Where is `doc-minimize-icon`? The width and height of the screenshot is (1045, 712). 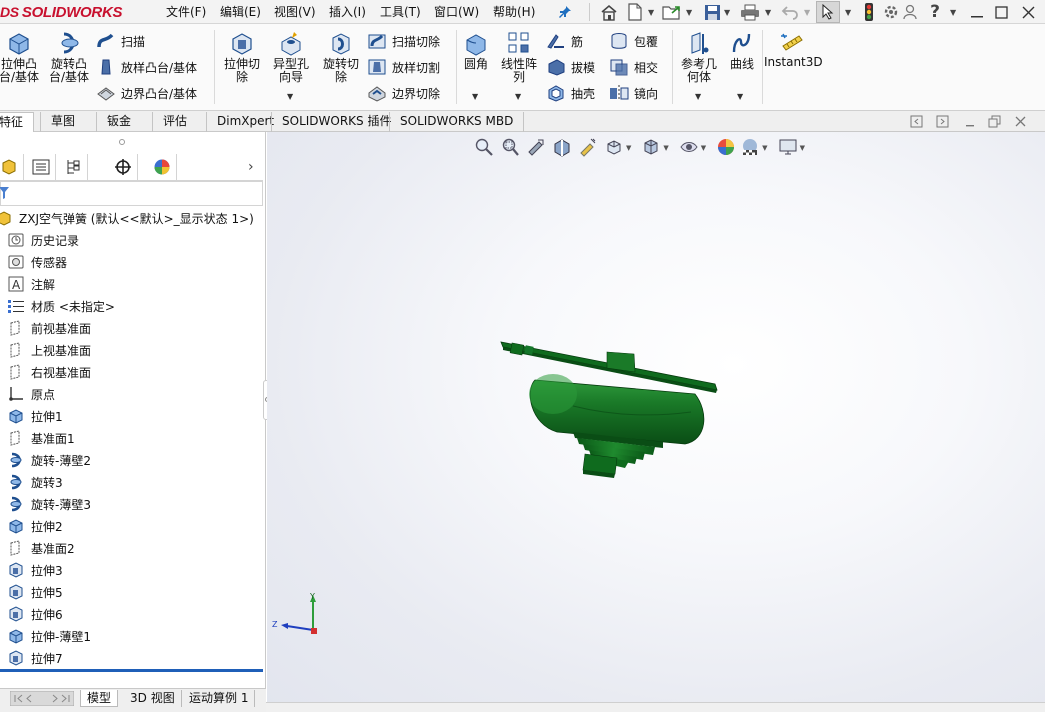 doc-minimize-icon is located at coordinates (970, 123).